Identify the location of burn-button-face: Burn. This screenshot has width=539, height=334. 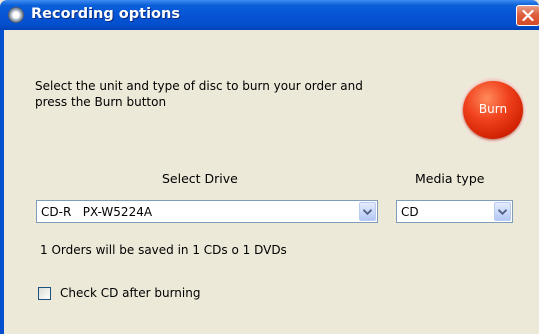
(493, 110).